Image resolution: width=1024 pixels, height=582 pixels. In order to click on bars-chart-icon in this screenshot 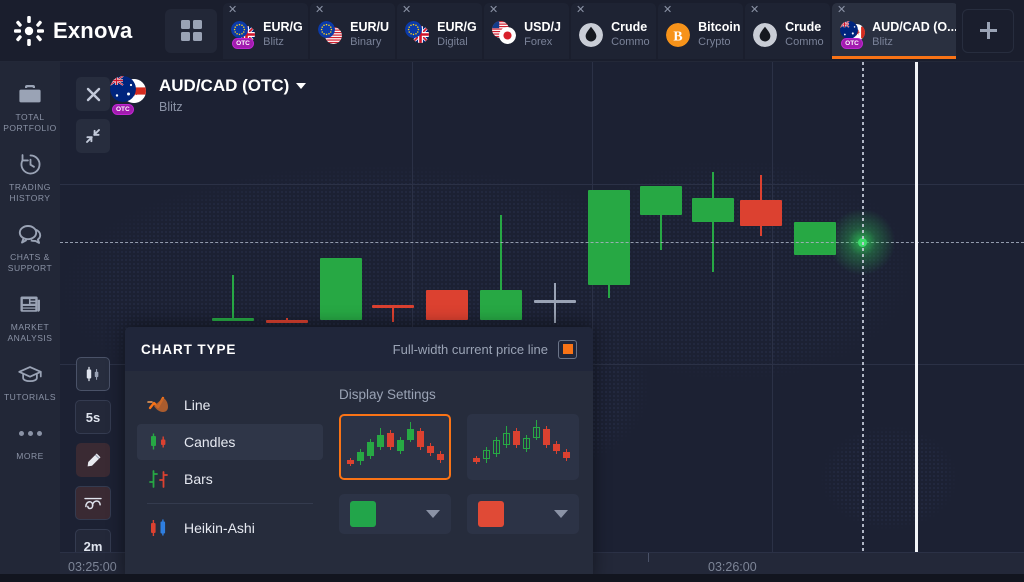, I will do `click(159, 479)`.